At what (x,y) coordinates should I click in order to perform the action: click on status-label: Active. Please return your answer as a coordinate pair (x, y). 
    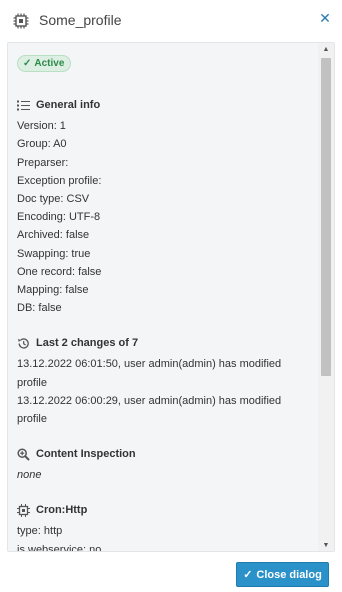
    Looking at the image, I should click on (49, 63).